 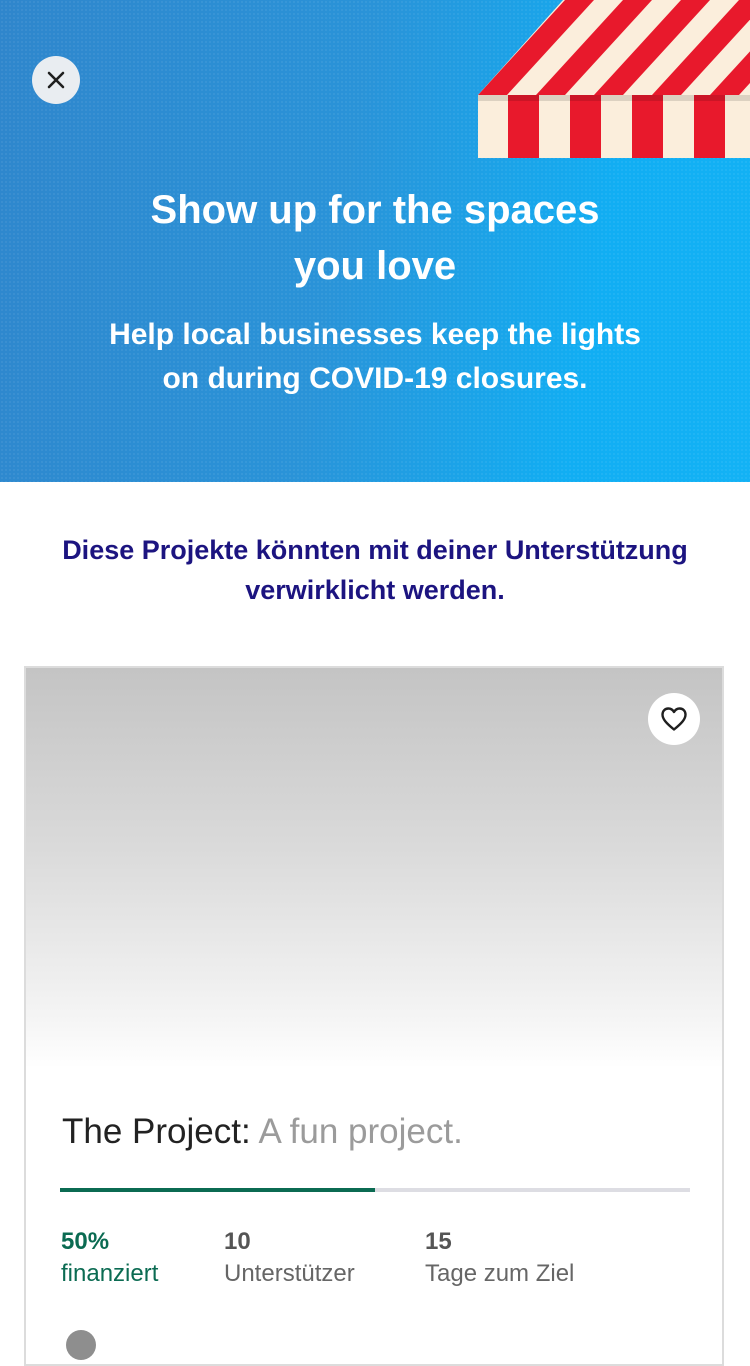 I want to click on favorite-button, so click(x=674, y=719).